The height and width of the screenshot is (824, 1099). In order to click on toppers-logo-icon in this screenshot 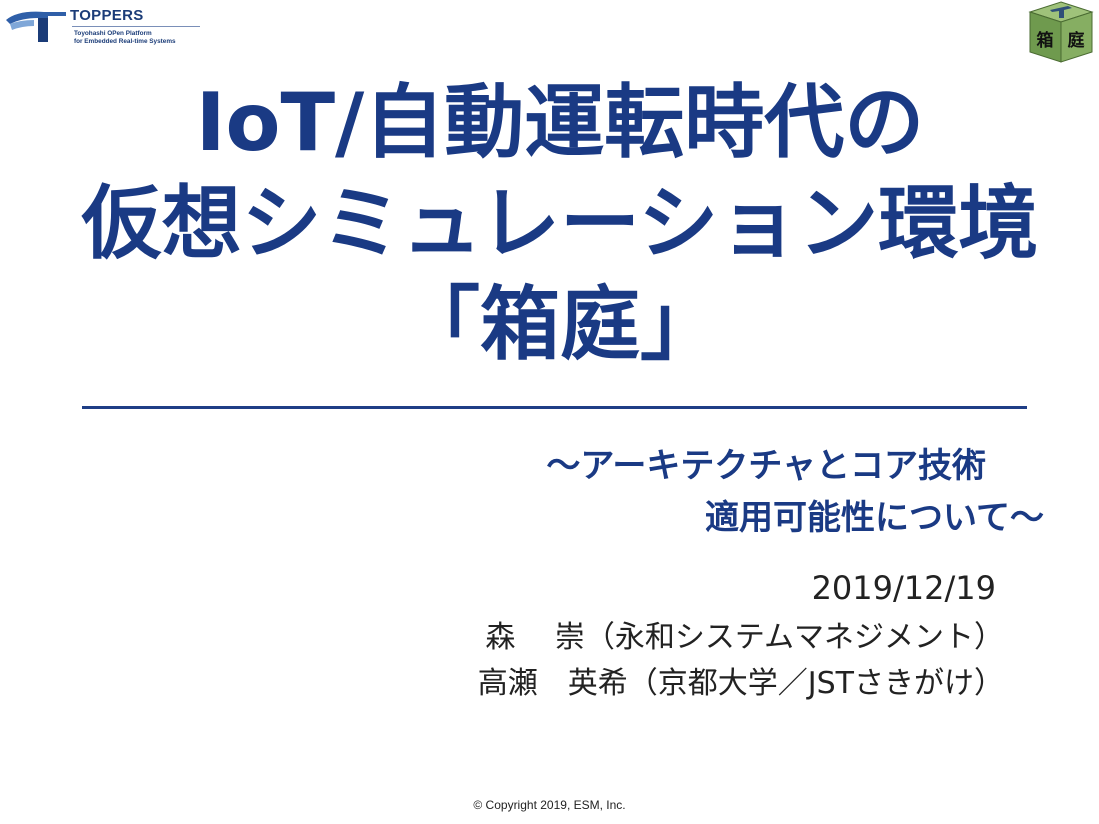, I will do `click(36, 26)`.